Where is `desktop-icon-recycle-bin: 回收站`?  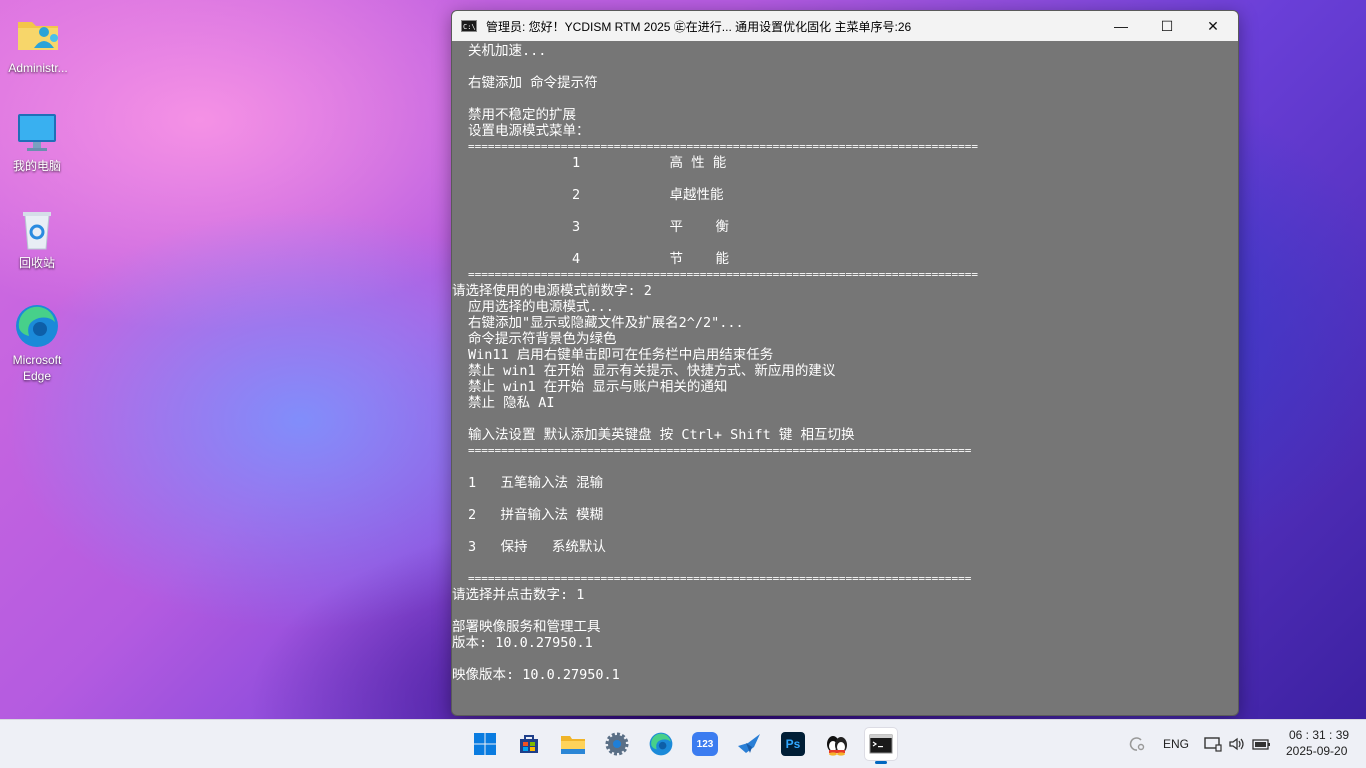 desktop-icon-recycle-bin: 回收站 is located at coordinates (37, 238).